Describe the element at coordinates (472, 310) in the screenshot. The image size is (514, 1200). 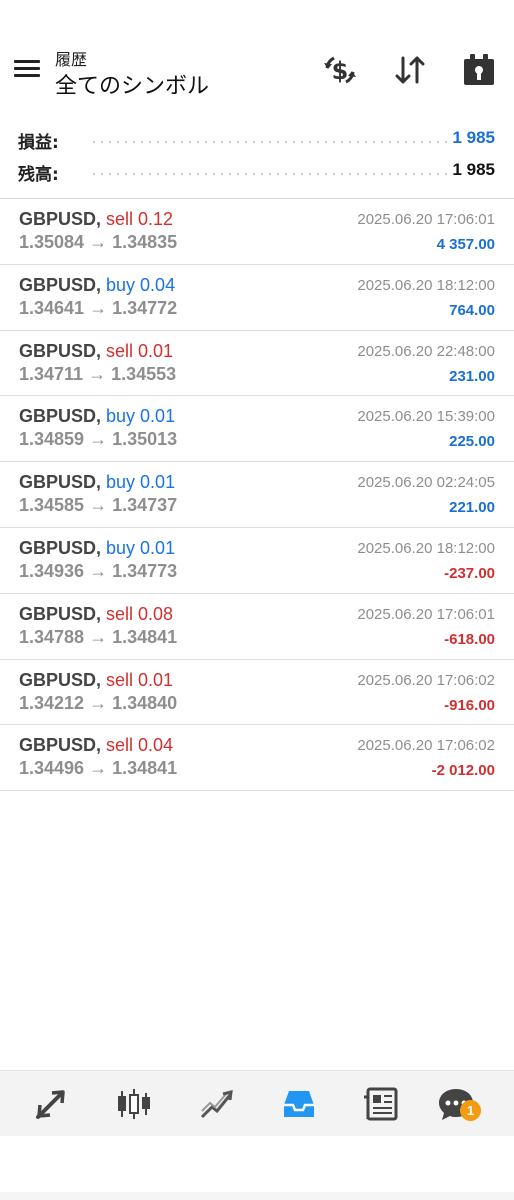
I see `trade-profit: 764.00` at that location.